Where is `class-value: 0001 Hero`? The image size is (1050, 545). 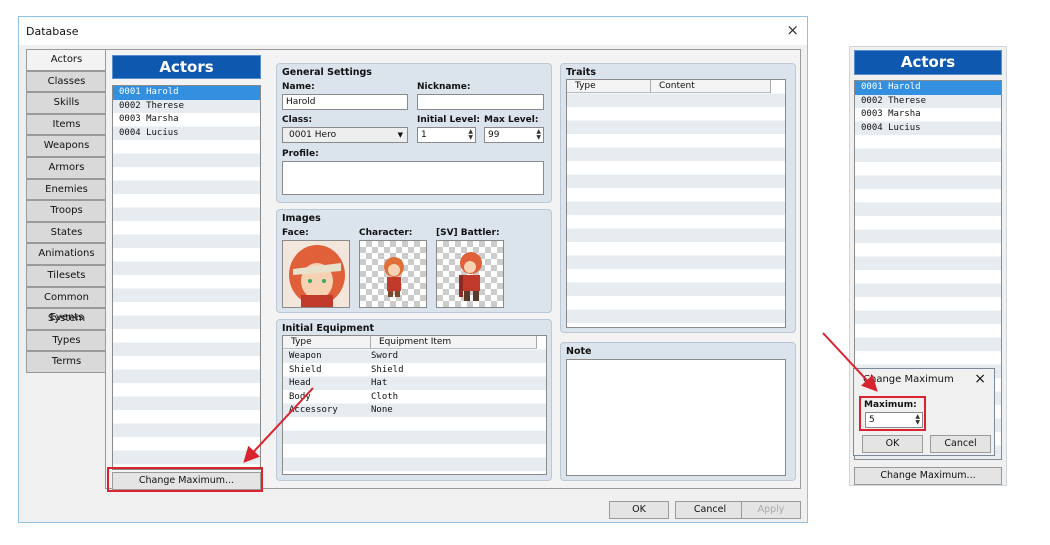 class-value: 0001 Hero is located at coordinates (313, 135).